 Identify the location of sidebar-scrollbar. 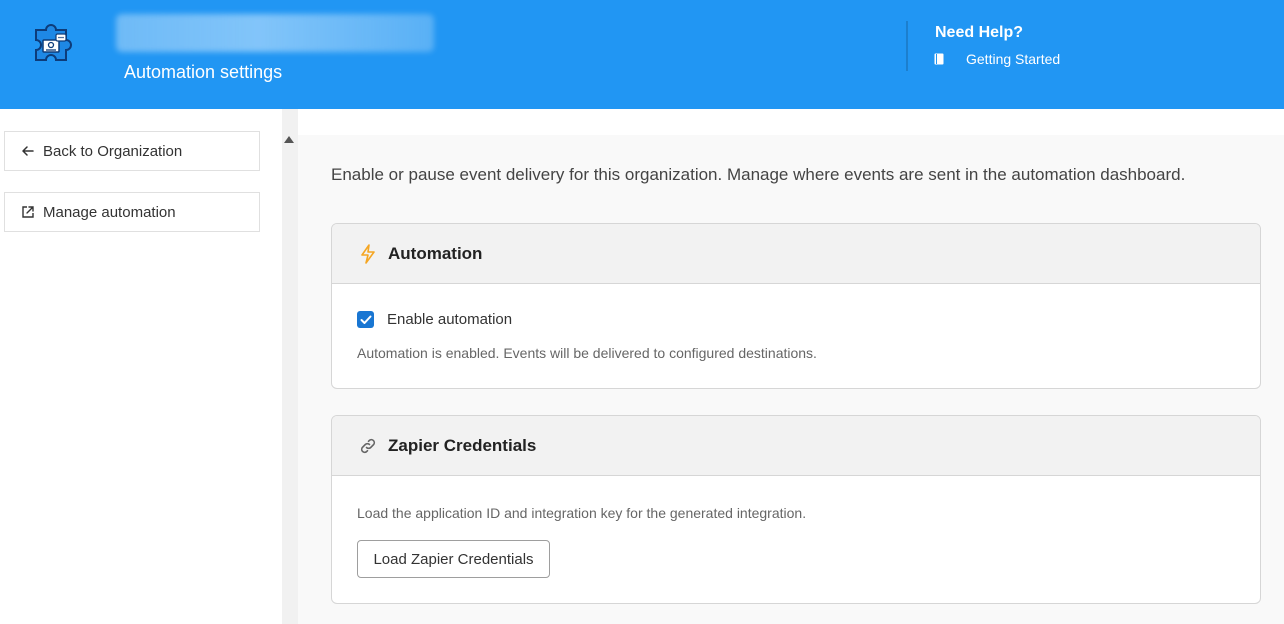
(290, 366).